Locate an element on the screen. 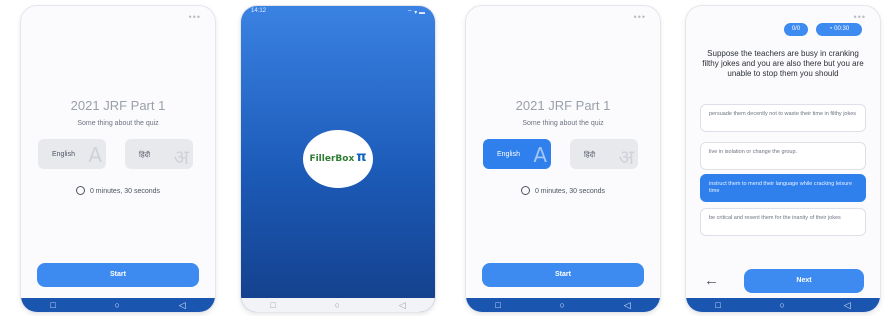  timer-badge-text: 00:30 is located at coordinates (842, 29).